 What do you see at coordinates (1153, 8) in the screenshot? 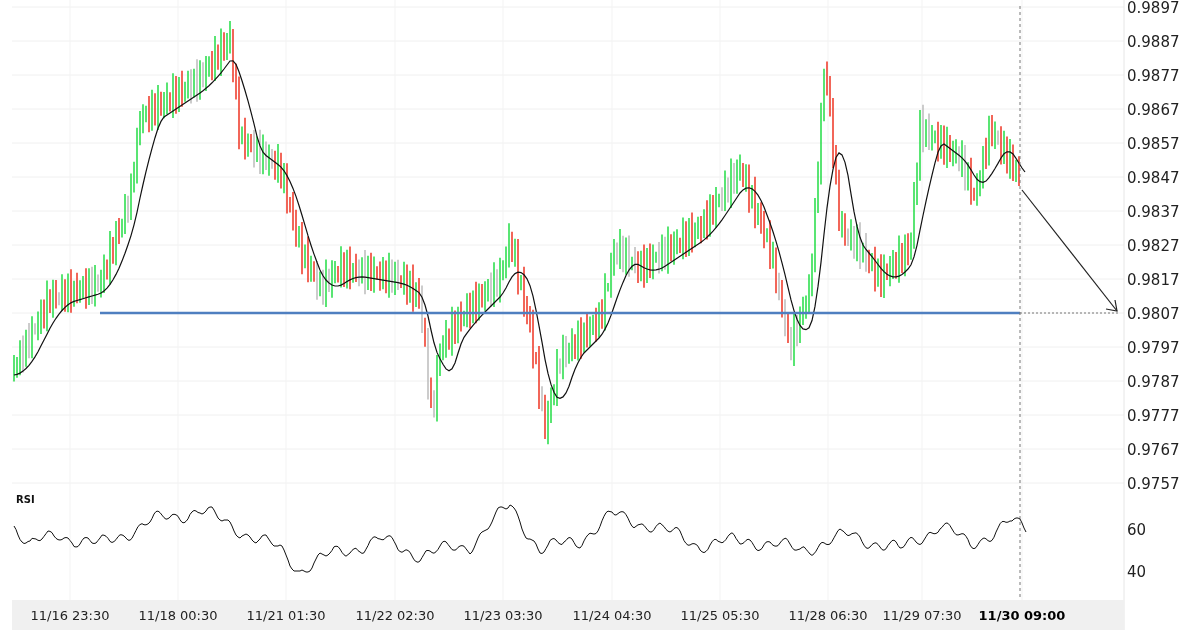
I see `price-tick-label: 0.9897` at bounding box center [1153, 8].